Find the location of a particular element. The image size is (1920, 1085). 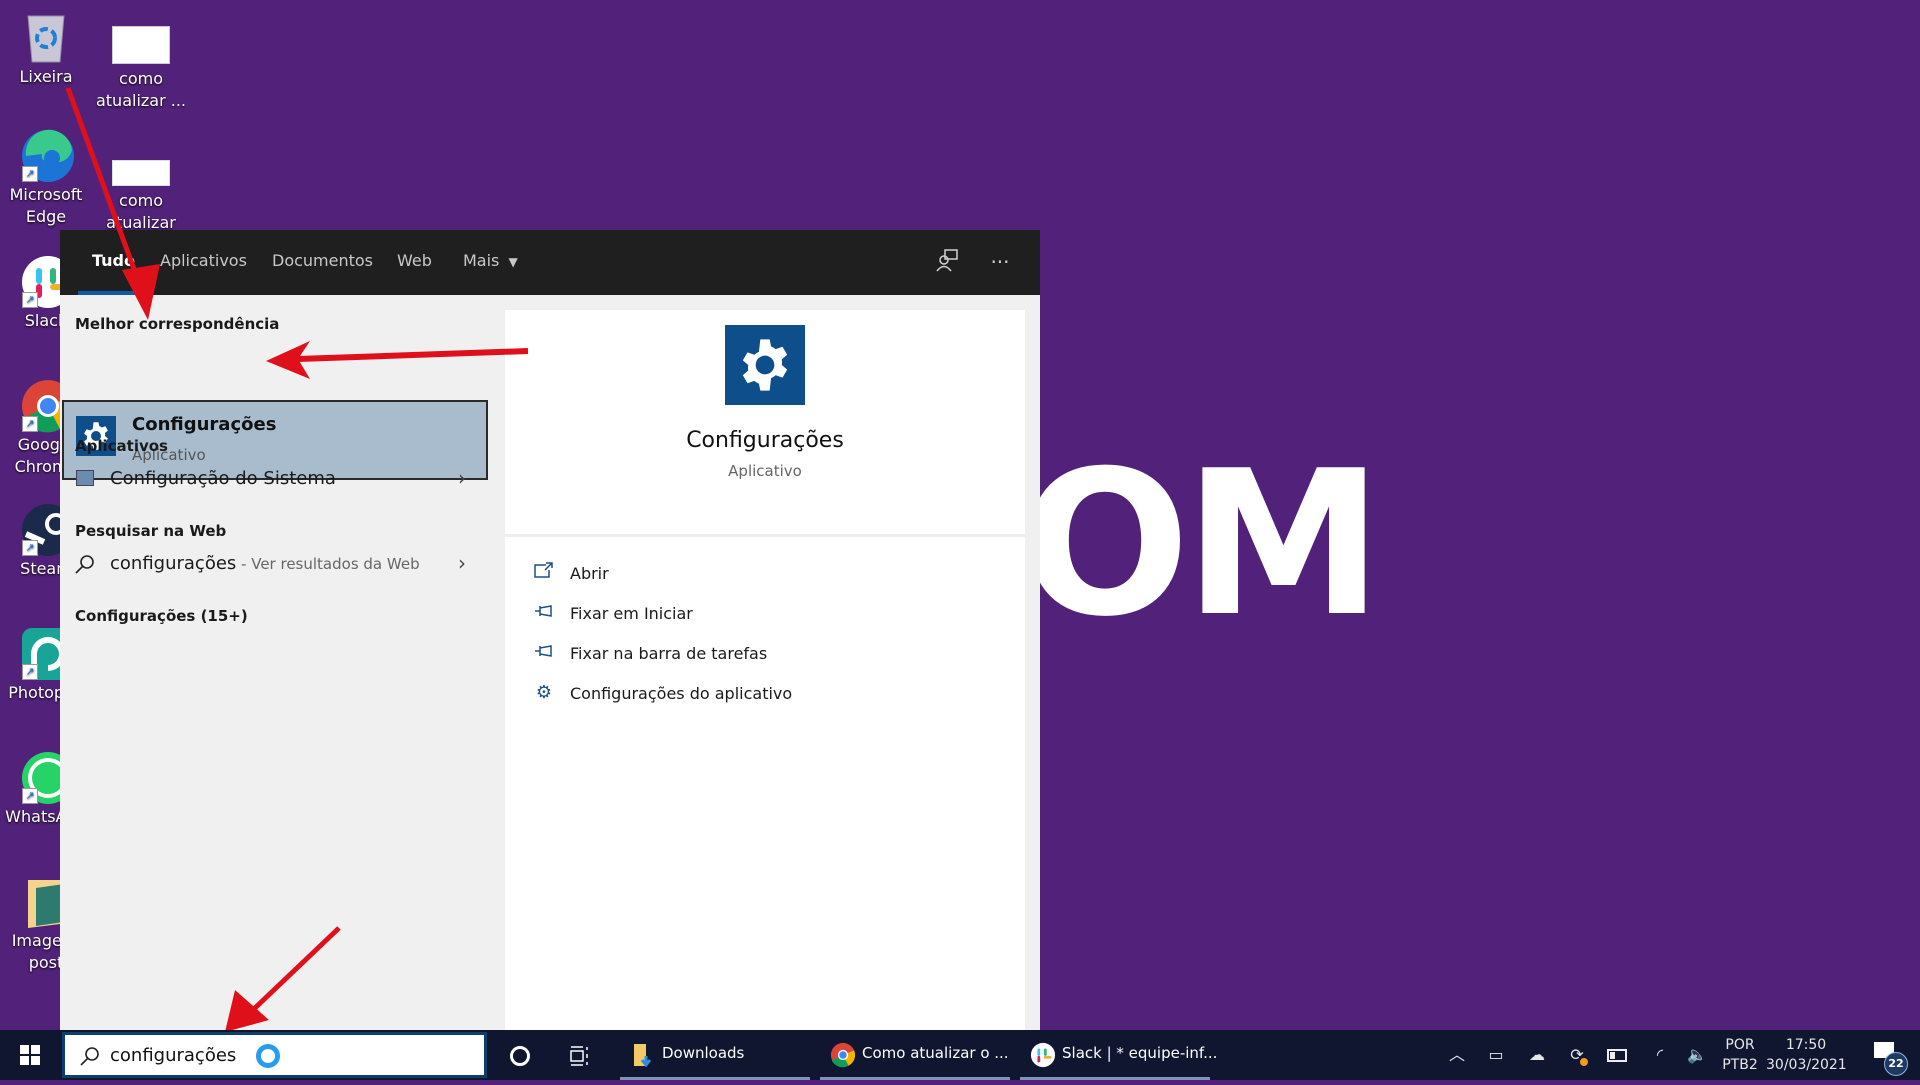

task-view-button is located at coordinates (580, 1055).